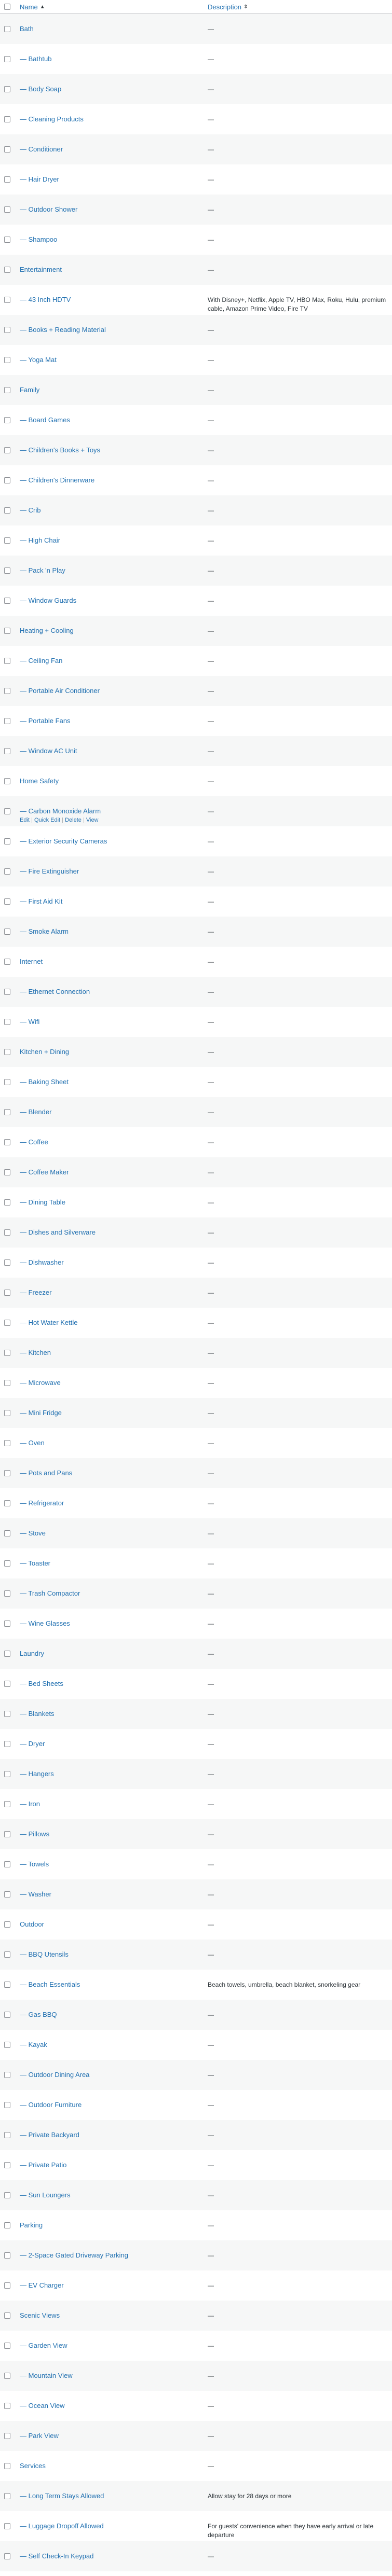 The width and height of the screenshot is (392, 2576). Describe the element at coordinates (45, 1623) in the screenshot. I see `term-name-link: — Wine Glasses` at that location.